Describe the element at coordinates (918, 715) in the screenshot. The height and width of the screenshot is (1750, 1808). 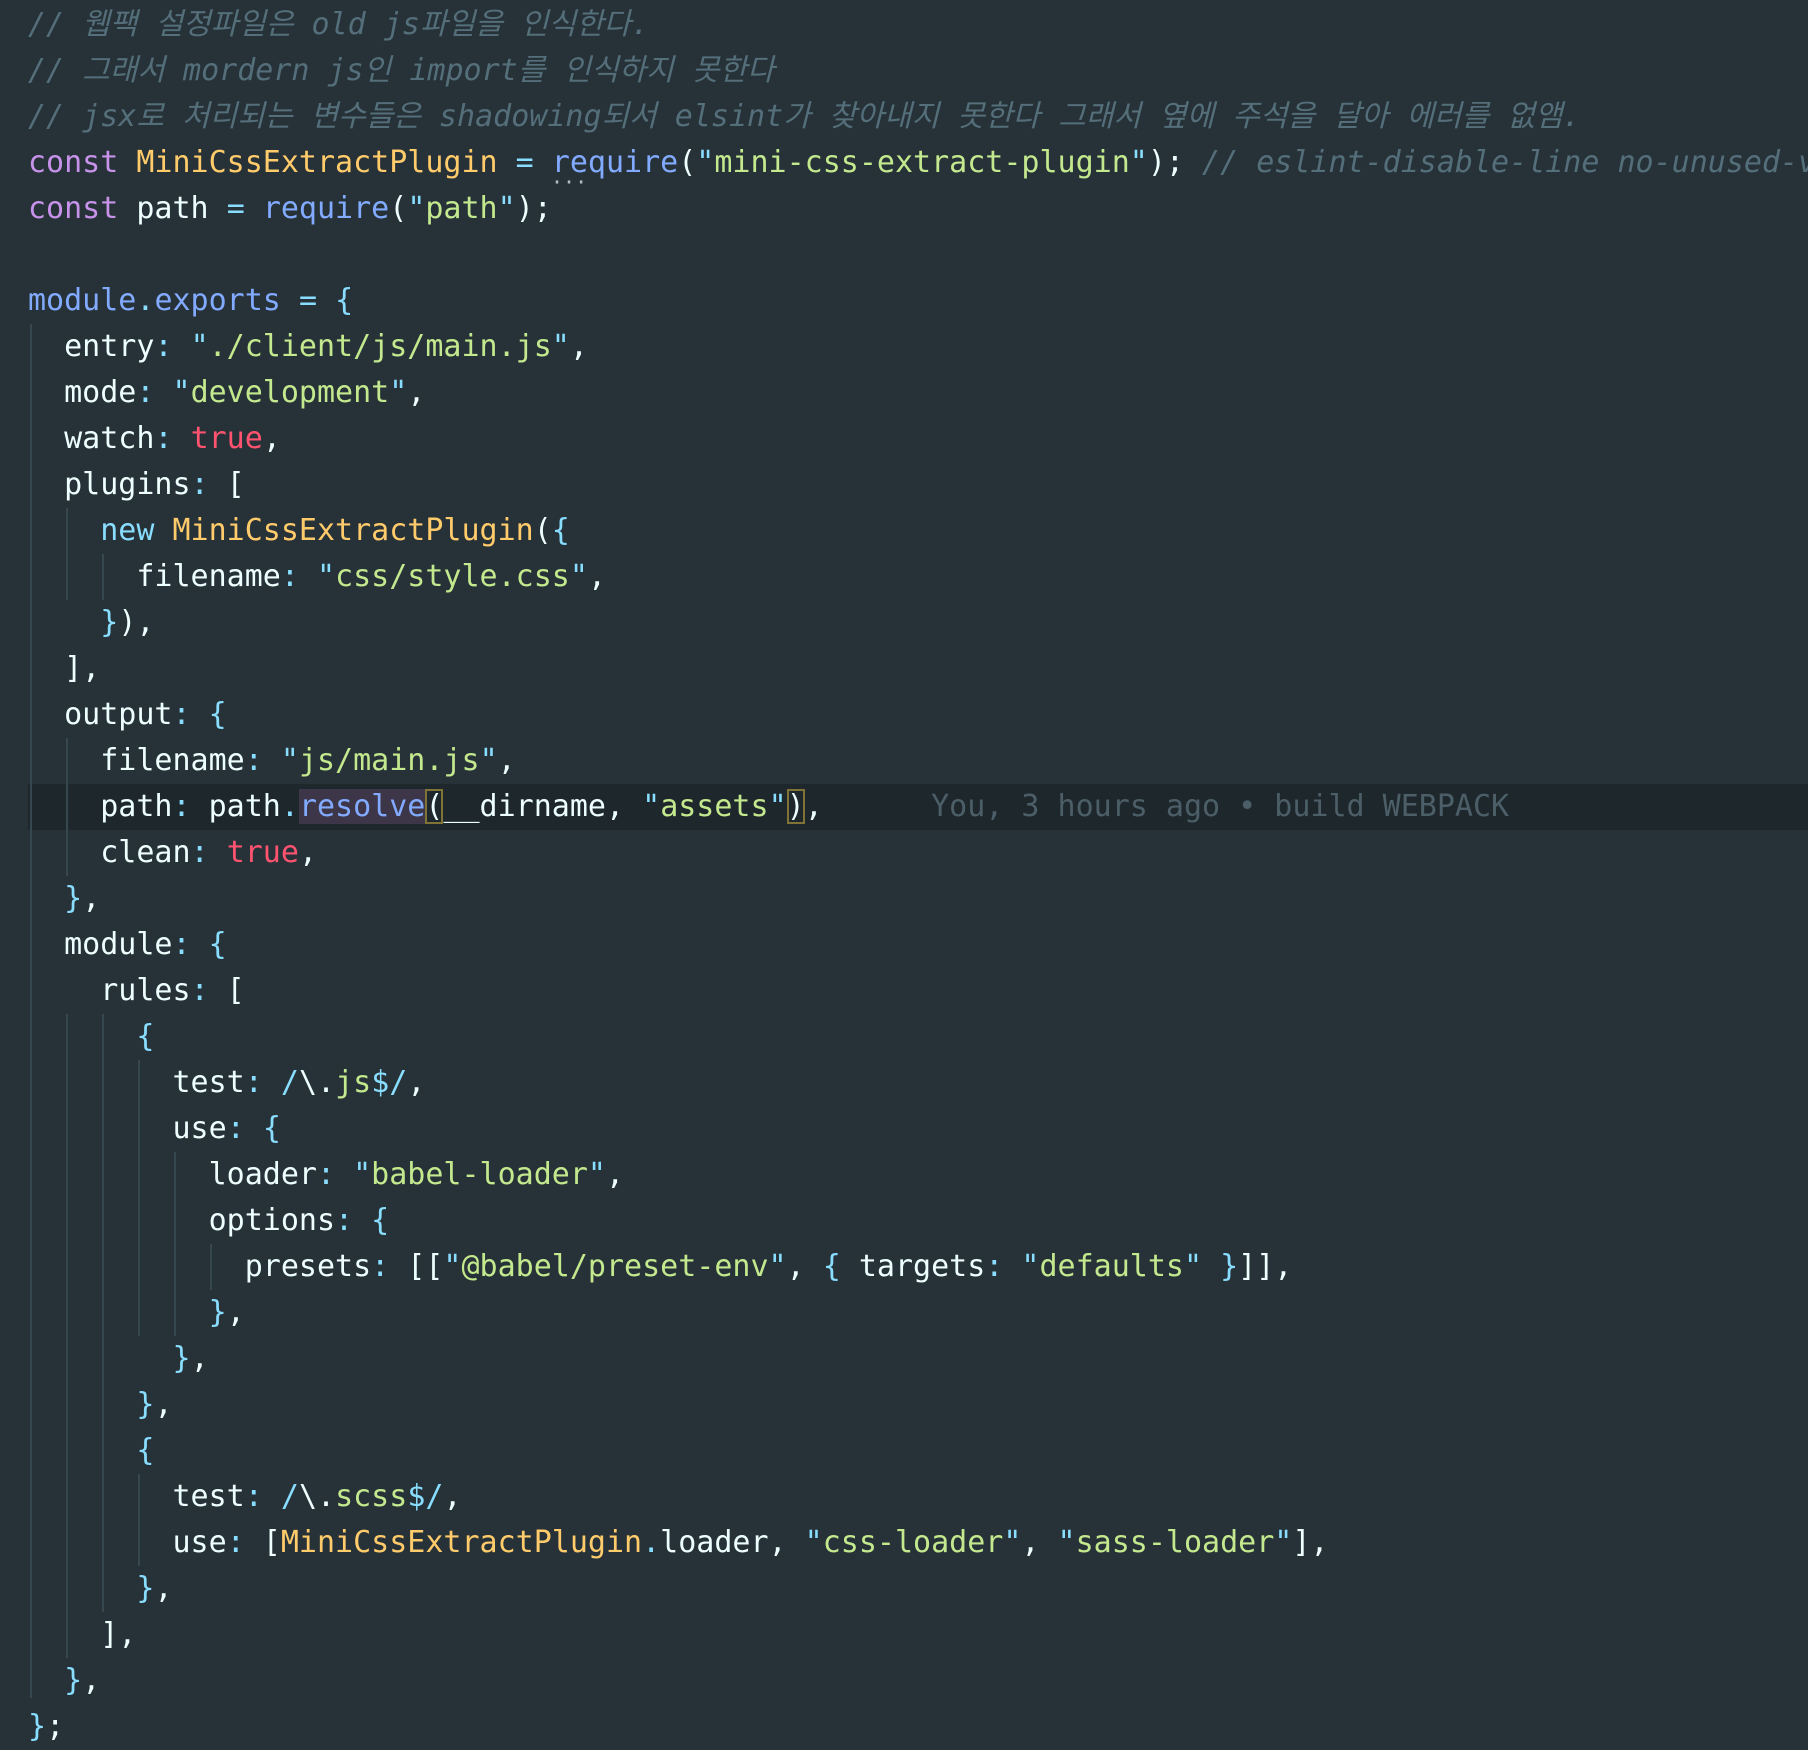
I see `code-line: output: {` at that location.